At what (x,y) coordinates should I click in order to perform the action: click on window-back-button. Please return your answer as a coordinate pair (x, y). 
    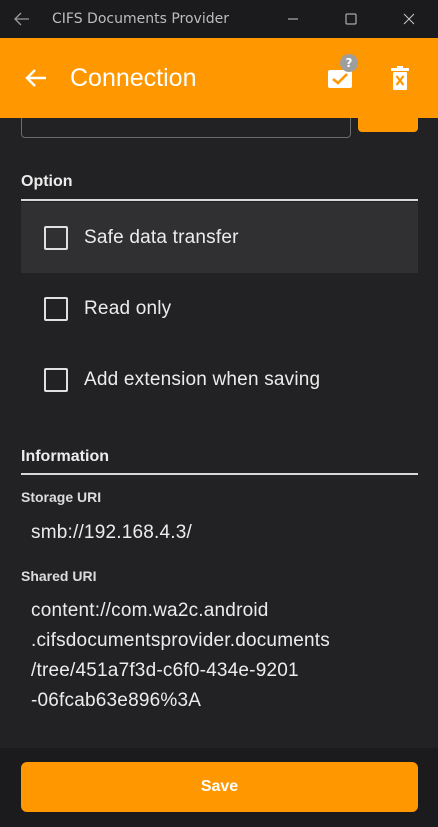
    Looking at the image, I should click on (22, 19).